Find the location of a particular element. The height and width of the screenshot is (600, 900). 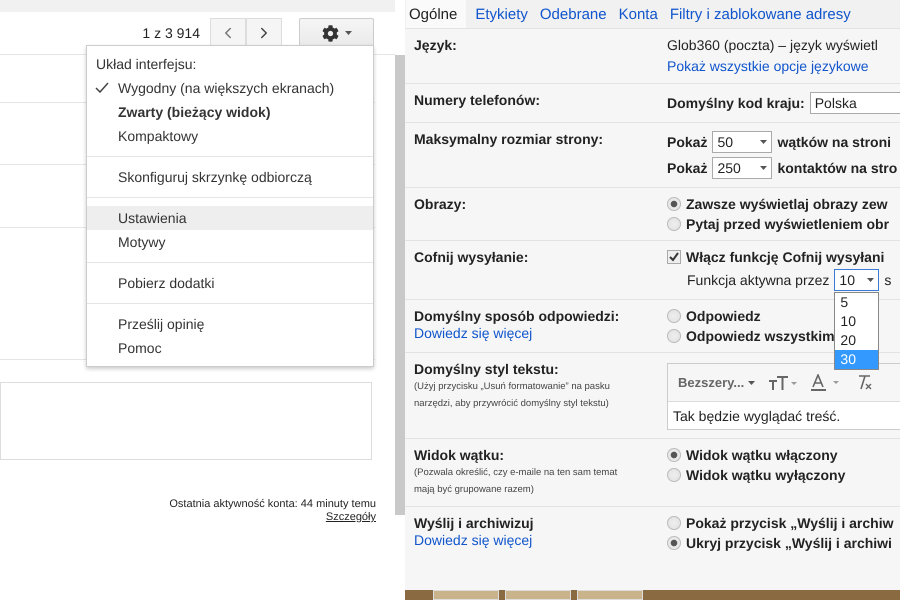

setting-label: Wyślij i archiwizuj is located at coordinates (474, 523).